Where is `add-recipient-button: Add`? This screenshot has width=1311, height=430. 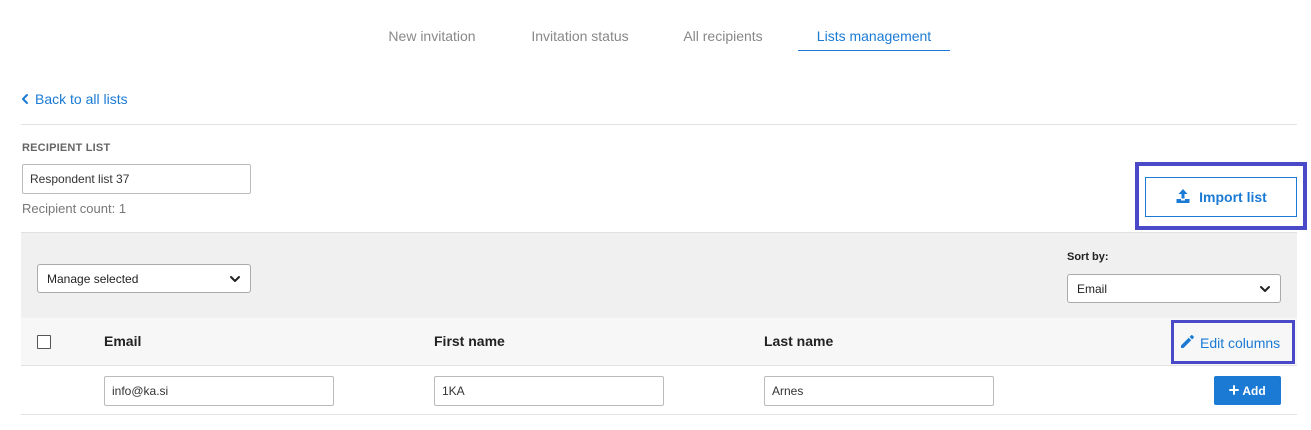
add-recipient-button: Add is located at coordinates (1247, 390).